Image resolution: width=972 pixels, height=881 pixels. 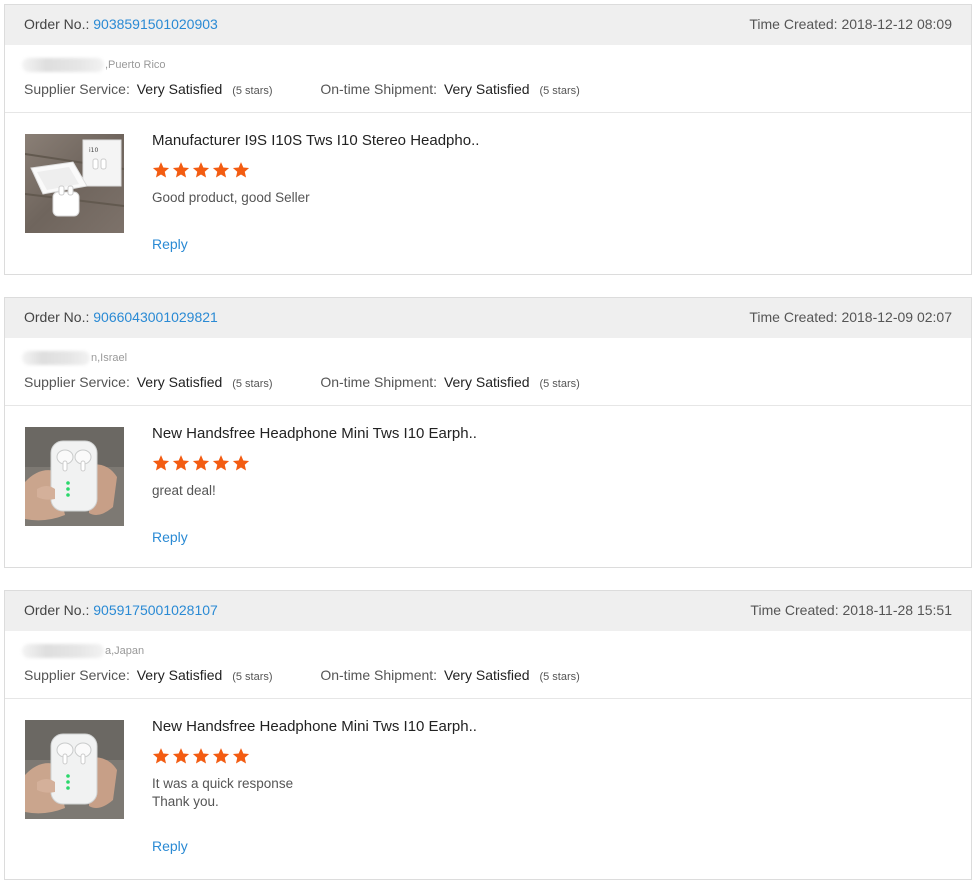 What do you see at coordinates (93, 150) in the screenshot?
I see `svg-text: i10` at bounding box center [93, 150].